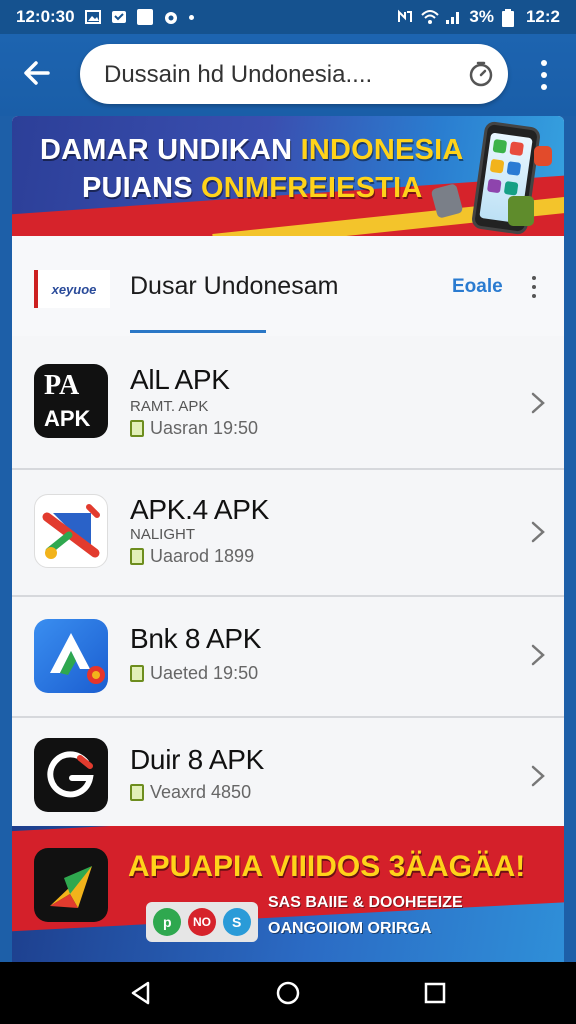 This screenshot has height=1024, width=576. I want to click on app-version: Uaeted 19:50, so click(204, 673).